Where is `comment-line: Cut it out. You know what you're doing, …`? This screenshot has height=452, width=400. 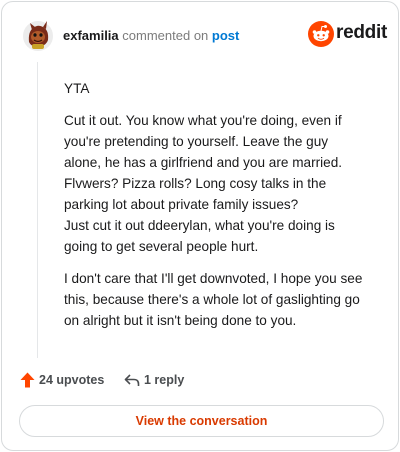 comment-line: Cut it out. You know what you're doing, … is located at coordinates (203, 120).